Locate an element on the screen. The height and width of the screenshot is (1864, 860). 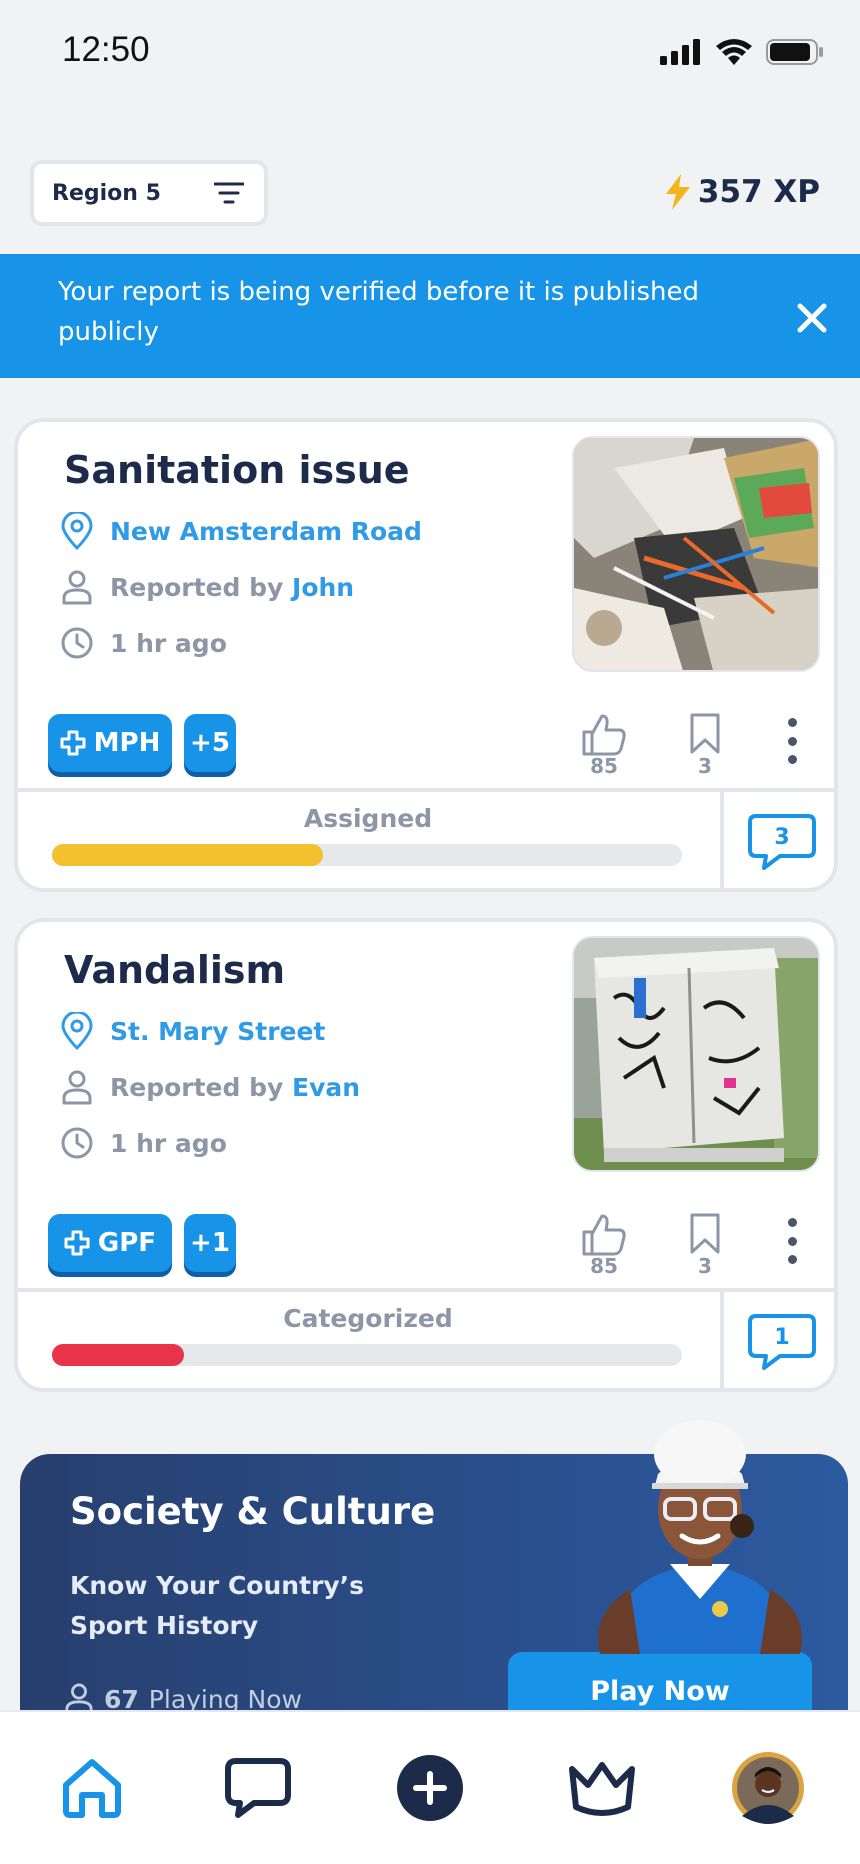
region-label: Region 5 is located at coordinates (106, 193).